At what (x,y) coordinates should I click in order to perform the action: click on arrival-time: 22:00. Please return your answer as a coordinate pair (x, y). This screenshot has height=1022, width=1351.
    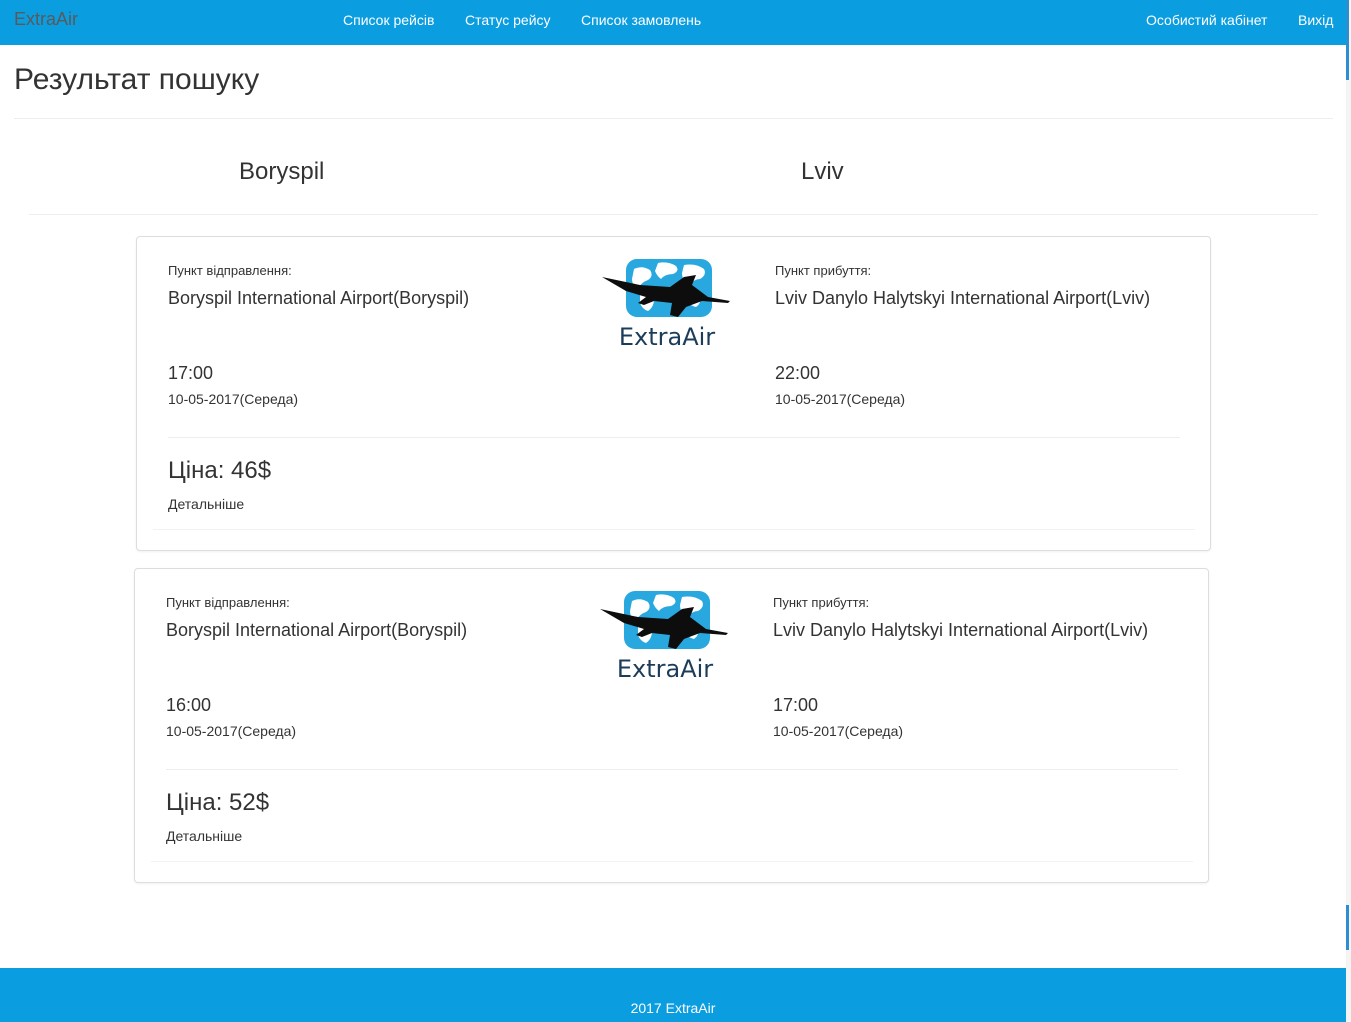
    Looking at the image, I should click on (798, 373).